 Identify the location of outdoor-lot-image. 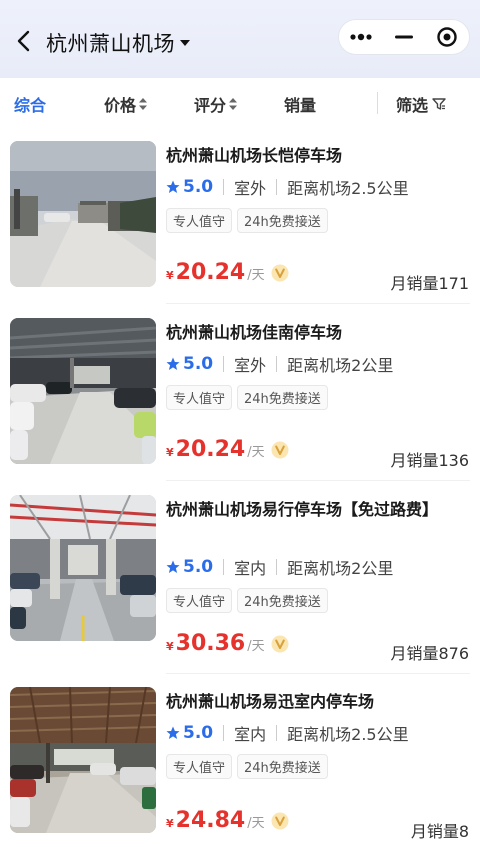
(83, 214).